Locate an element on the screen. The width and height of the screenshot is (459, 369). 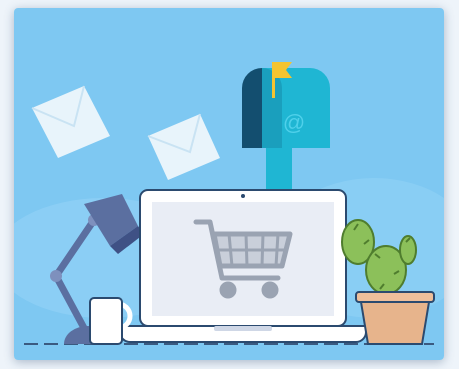
mailbox-icon is located at coordinates (286, 108).